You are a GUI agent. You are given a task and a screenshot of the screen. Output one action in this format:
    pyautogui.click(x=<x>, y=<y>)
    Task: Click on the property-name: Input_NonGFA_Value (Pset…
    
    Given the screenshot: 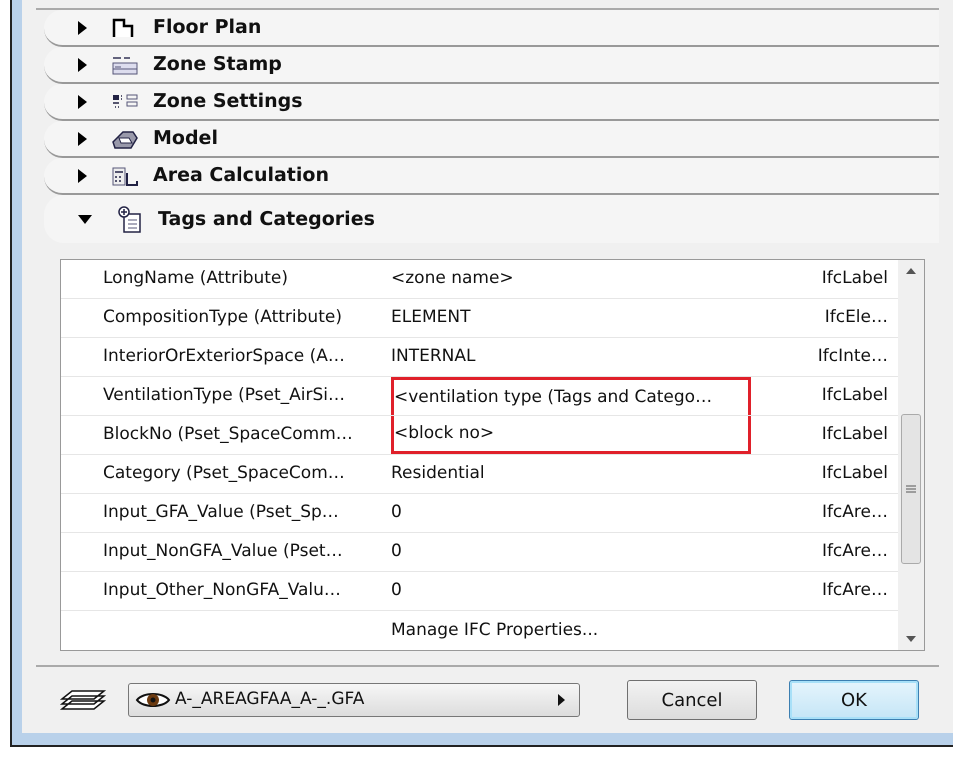 What is the action you would take?
    pyautogui.click(x=223, y=552)
    